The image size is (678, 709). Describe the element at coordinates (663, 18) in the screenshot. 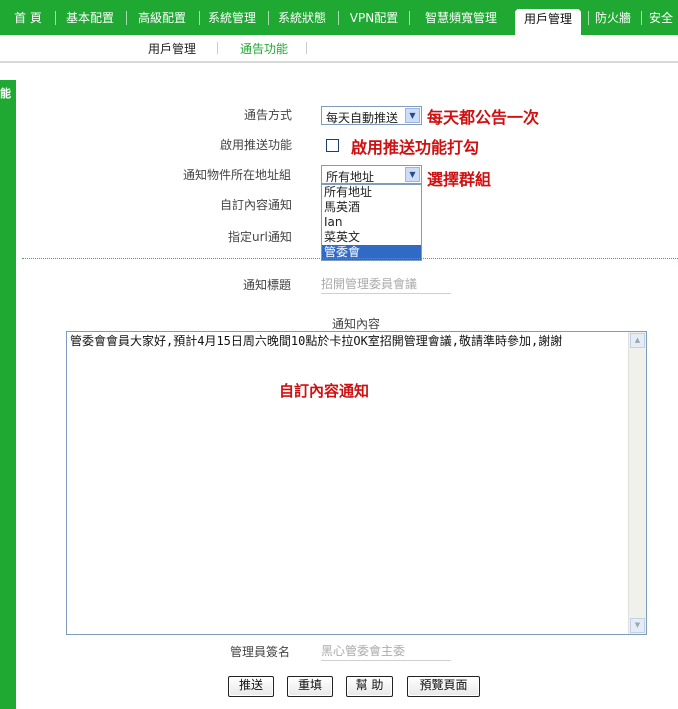

I see `tab-security: 安全` at that location.